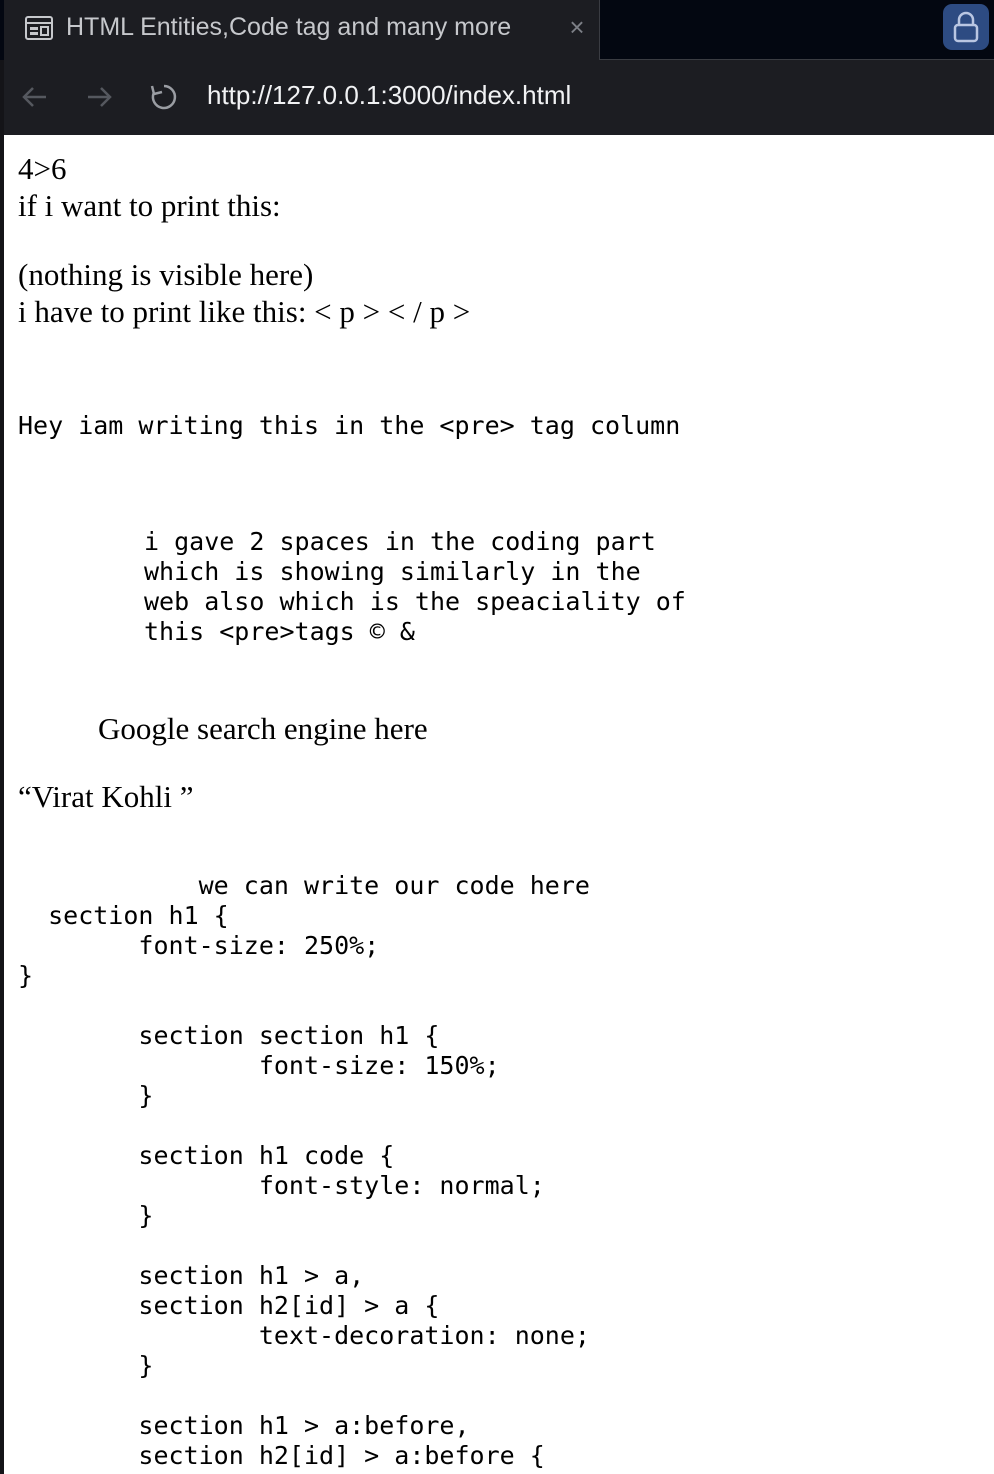 The image size is (994, 1474). What do you see at coordinates (149, 205) in the screenshot?
I see `entity-line-2: if i want to print this:` at bounding box center [149, 205].